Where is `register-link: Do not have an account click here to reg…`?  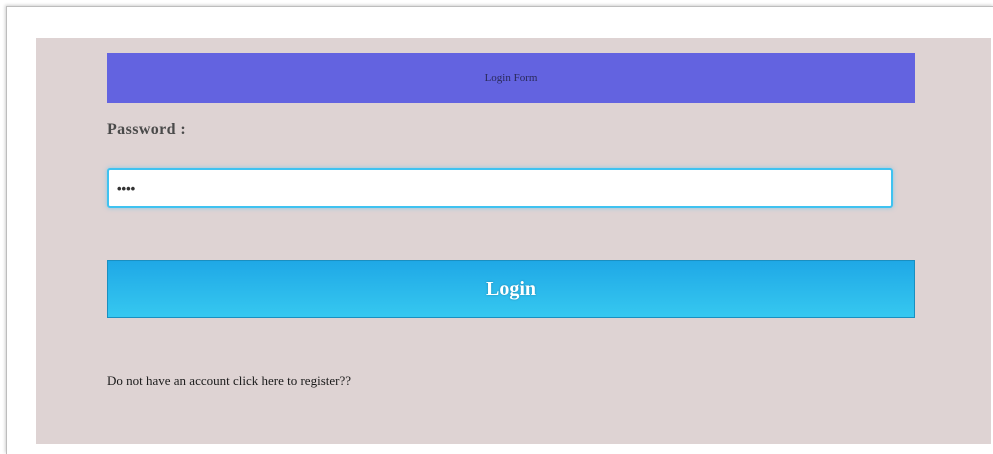
register-link: Do not have an account click here to reg… is located at coordinates (229, 381).